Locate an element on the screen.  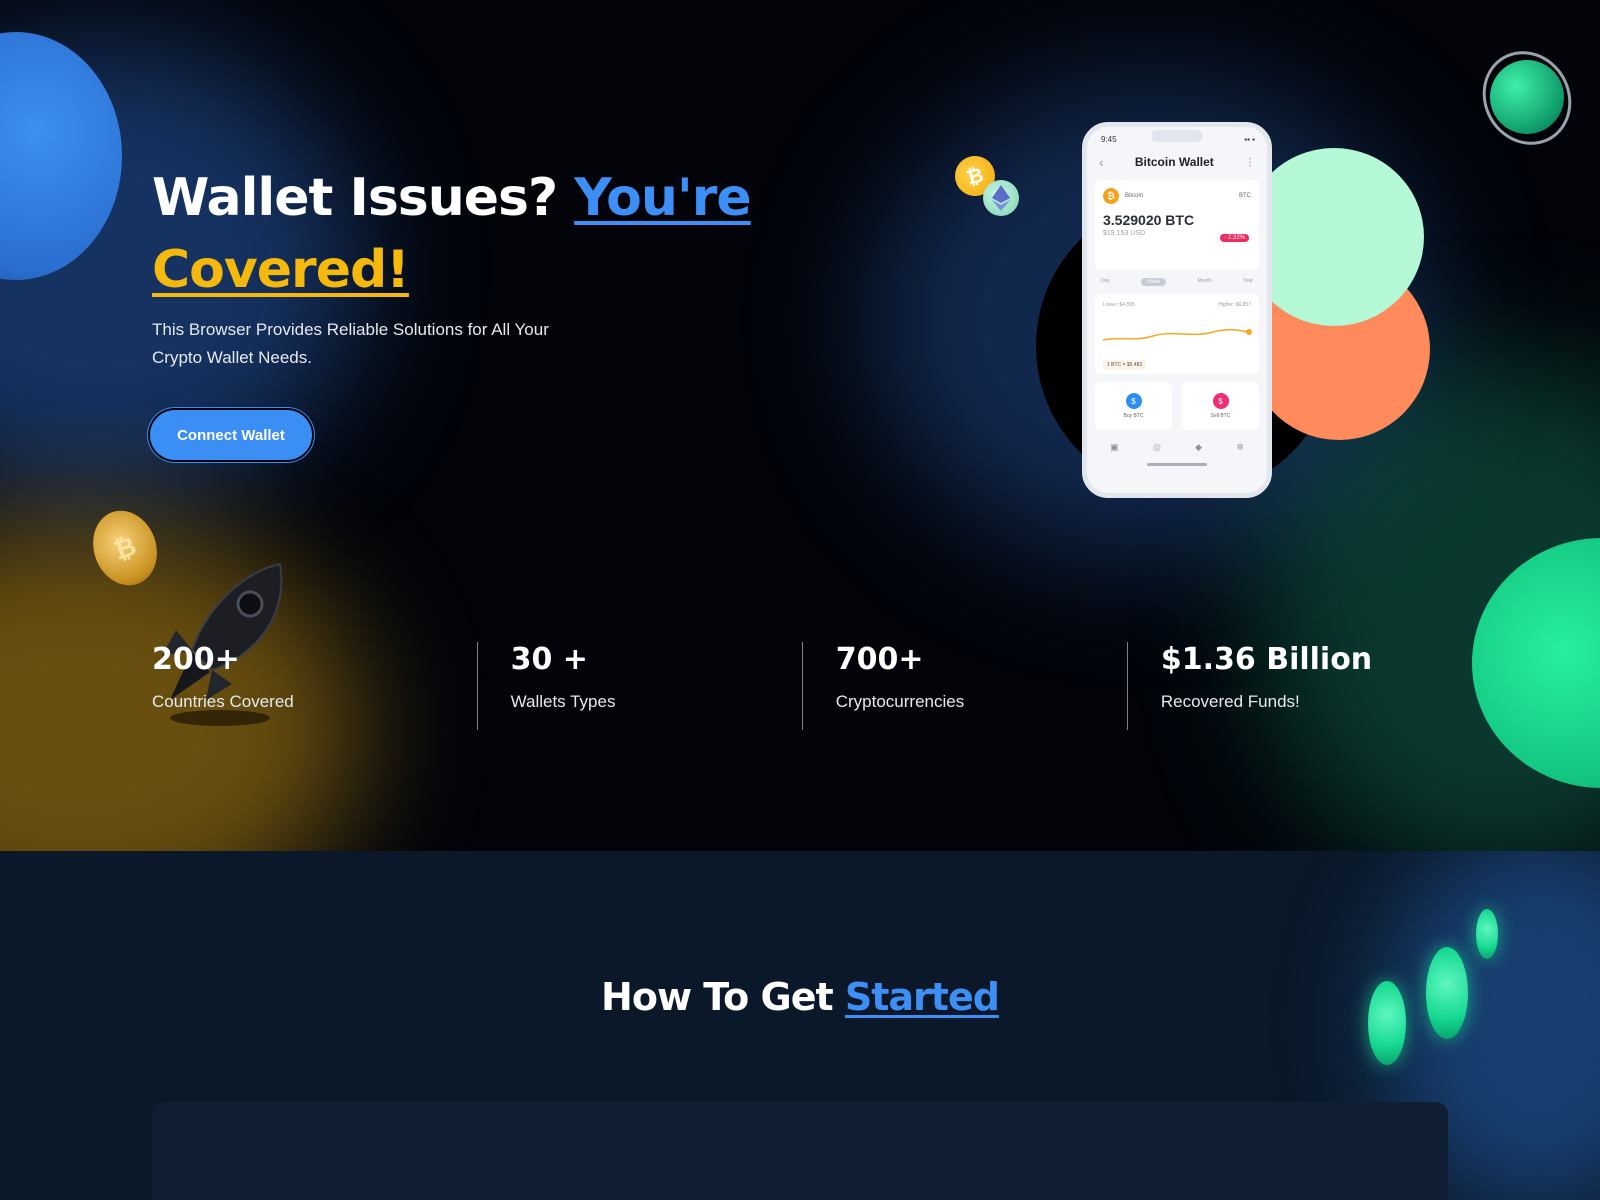
tab-month: Month is located at coordinates (1204, 281).